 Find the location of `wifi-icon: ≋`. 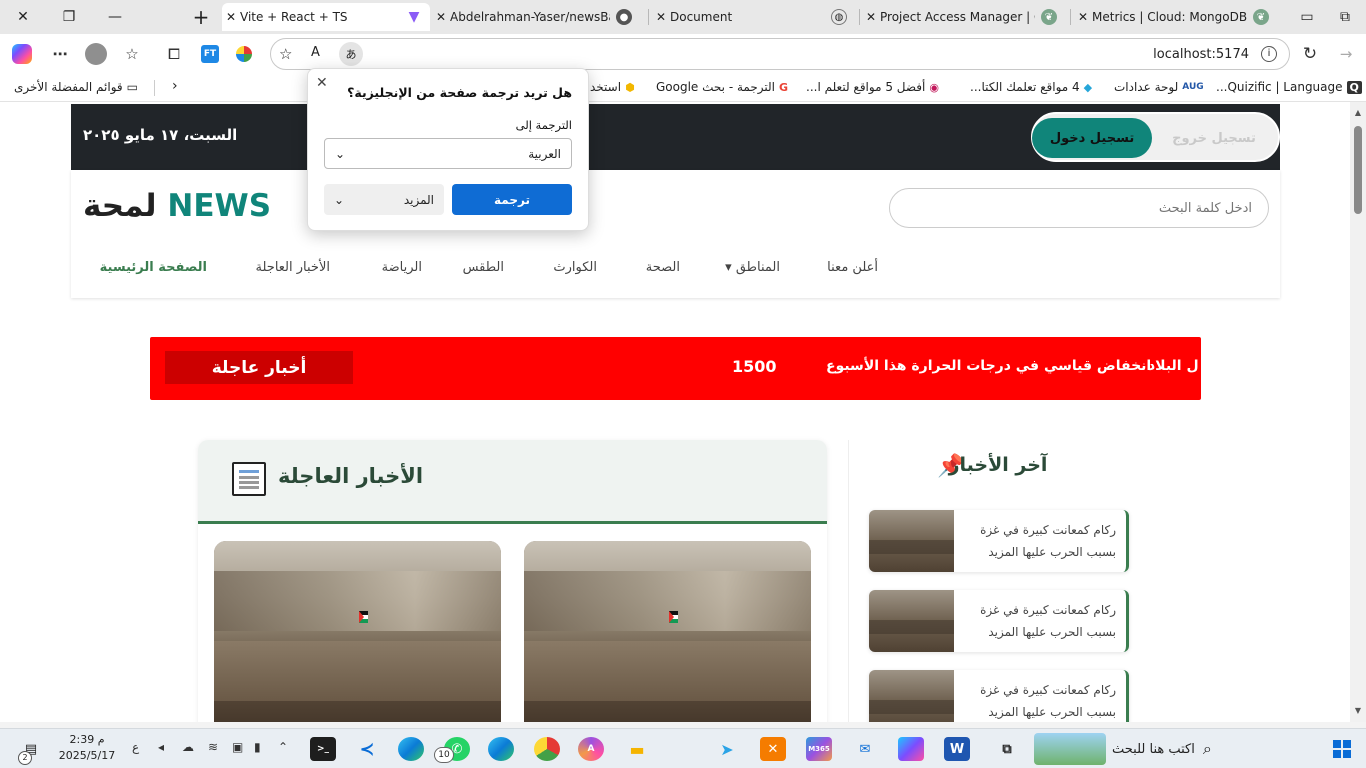

wifi-icon: ≋ is located at coordinates (213, 747).